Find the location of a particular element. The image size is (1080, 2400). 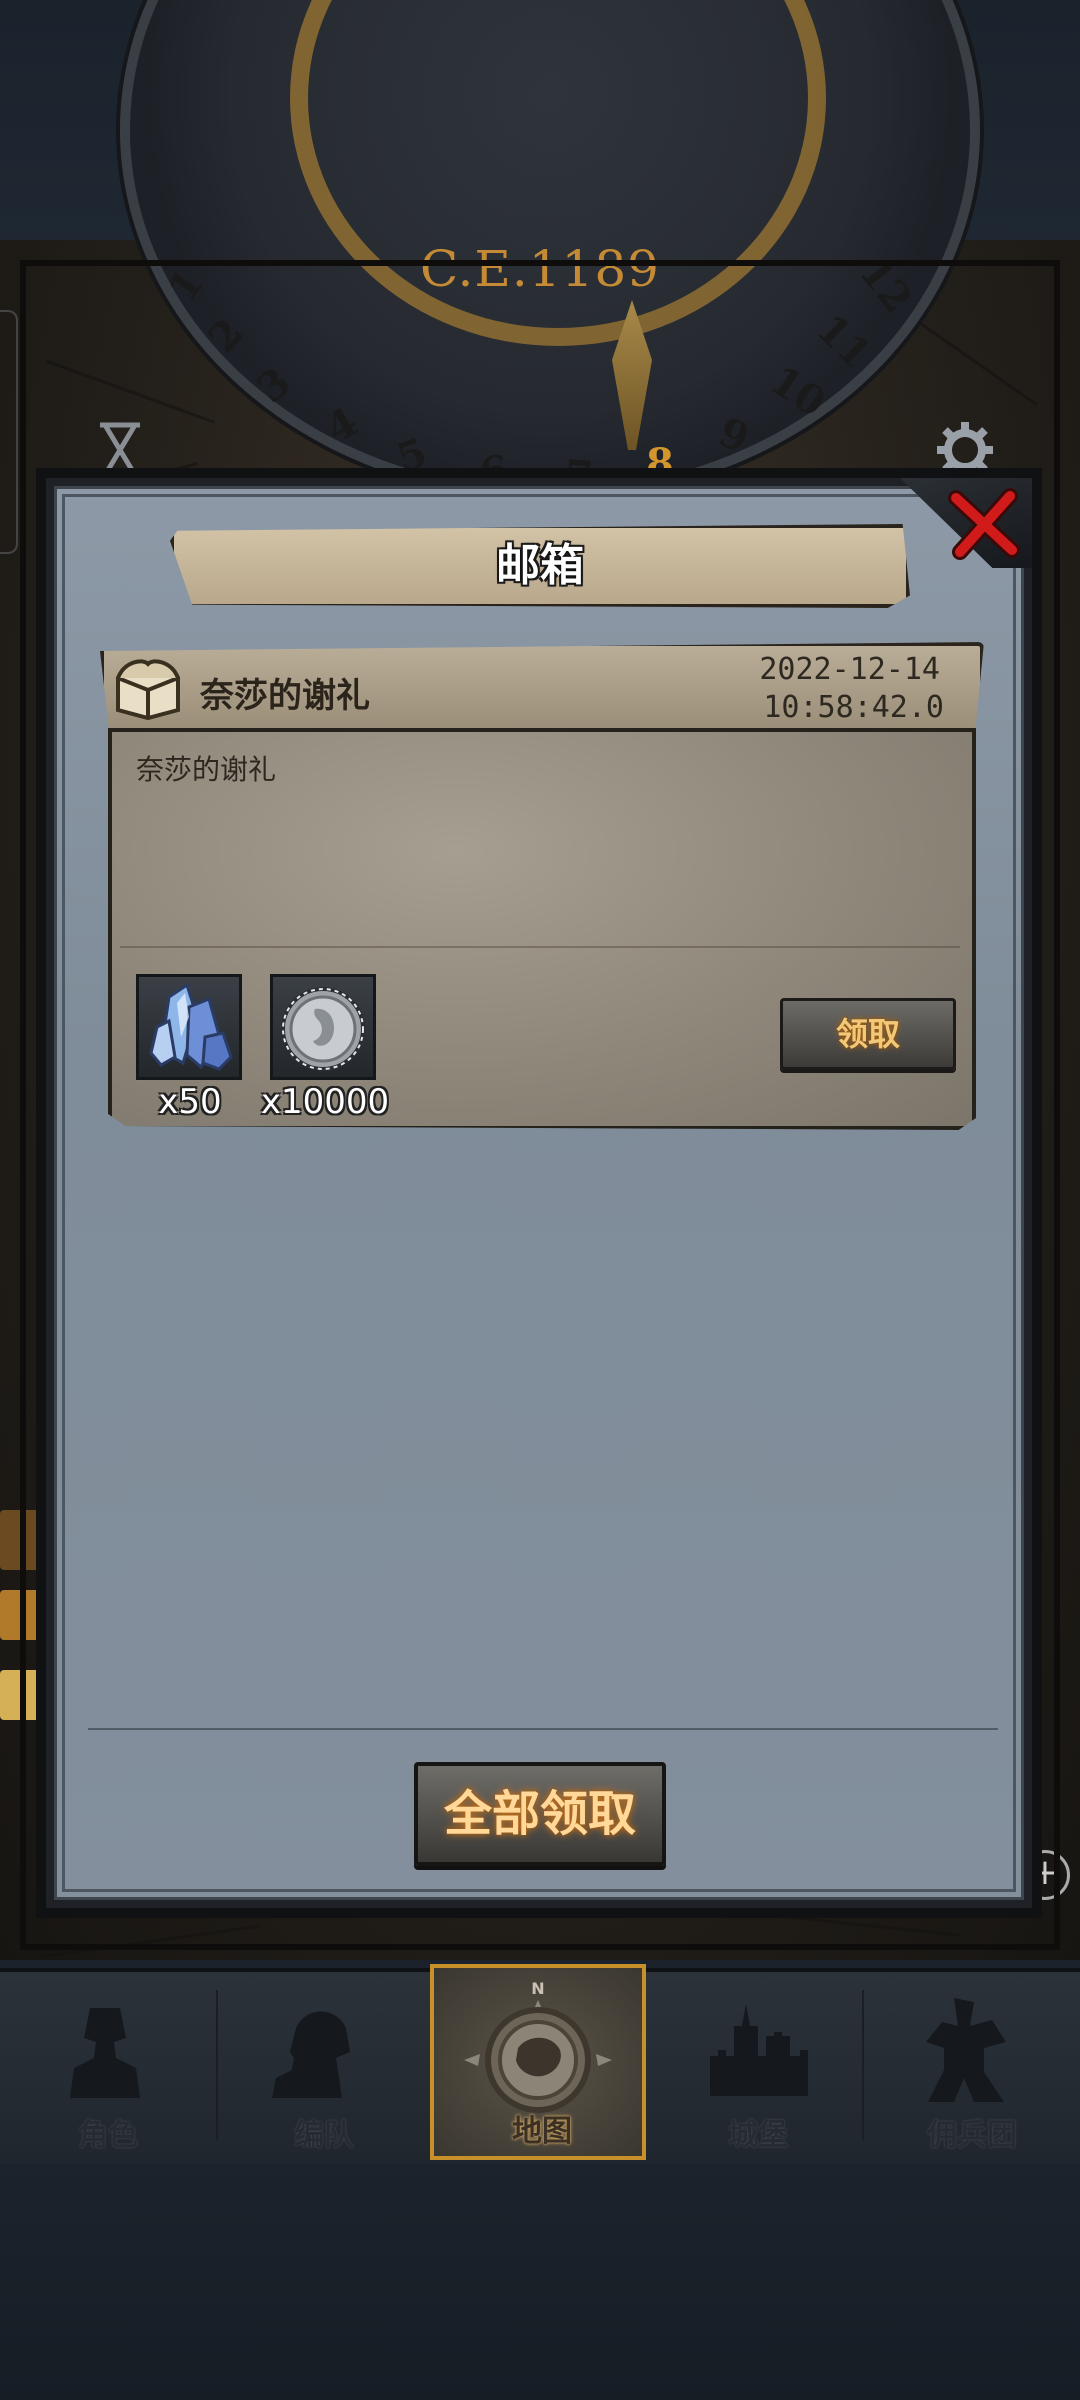

nav-item-map: N 地图 is located at coordinates (538, 2062).